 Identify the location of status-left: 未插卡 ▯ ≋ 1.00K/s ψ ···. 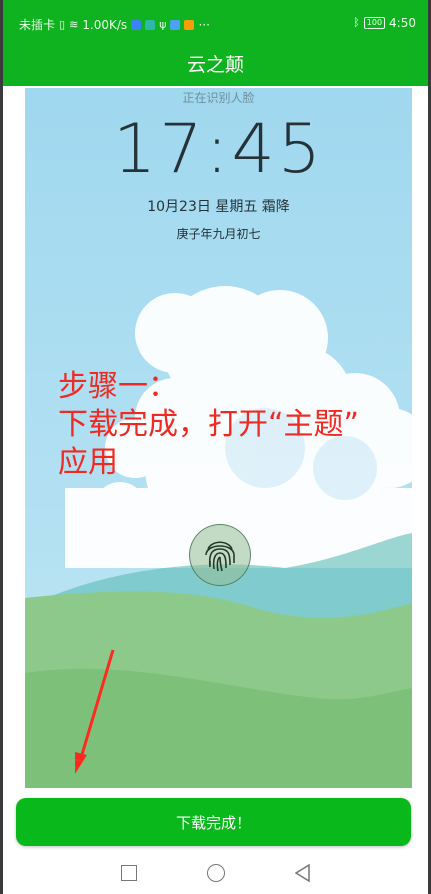
(114, 24).